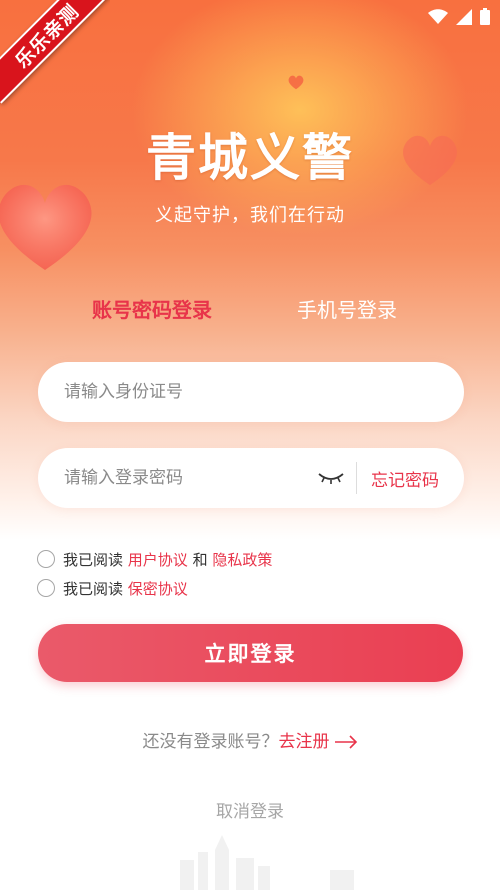 This screenshot has width=500, height=890. I want to click on no-account-text: 还没有登录账号？, so click(210, 742).